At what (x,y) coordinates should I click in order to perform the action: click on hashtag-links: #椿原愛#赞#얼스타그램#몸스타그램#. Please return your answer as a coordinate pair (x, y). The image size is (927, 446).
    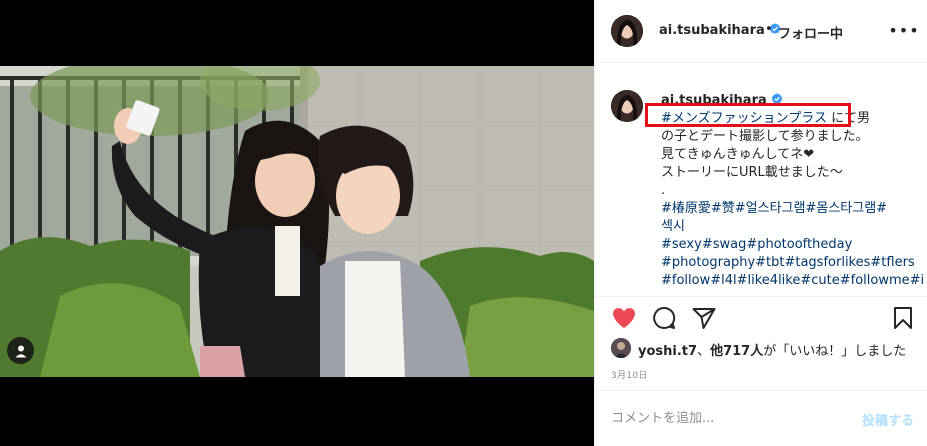
    Looking at the image, I should click on (790, 209).